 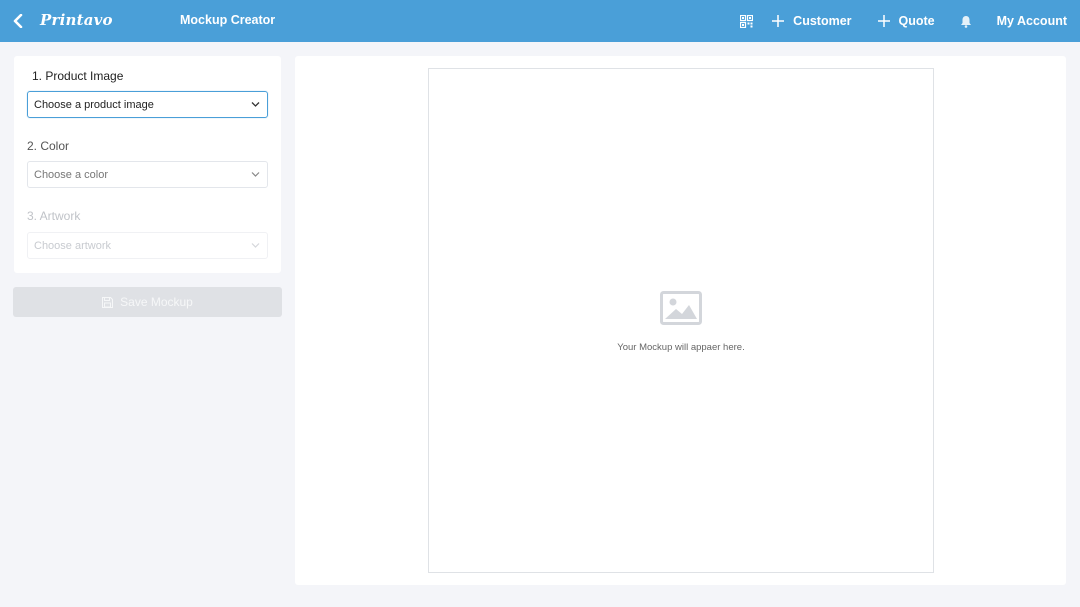 What do you see at coordinates (681, 347) in the screenshot?
I see `empty-mockup-message: Your Mockup will appaer here.` at bounding box center [681, 347].